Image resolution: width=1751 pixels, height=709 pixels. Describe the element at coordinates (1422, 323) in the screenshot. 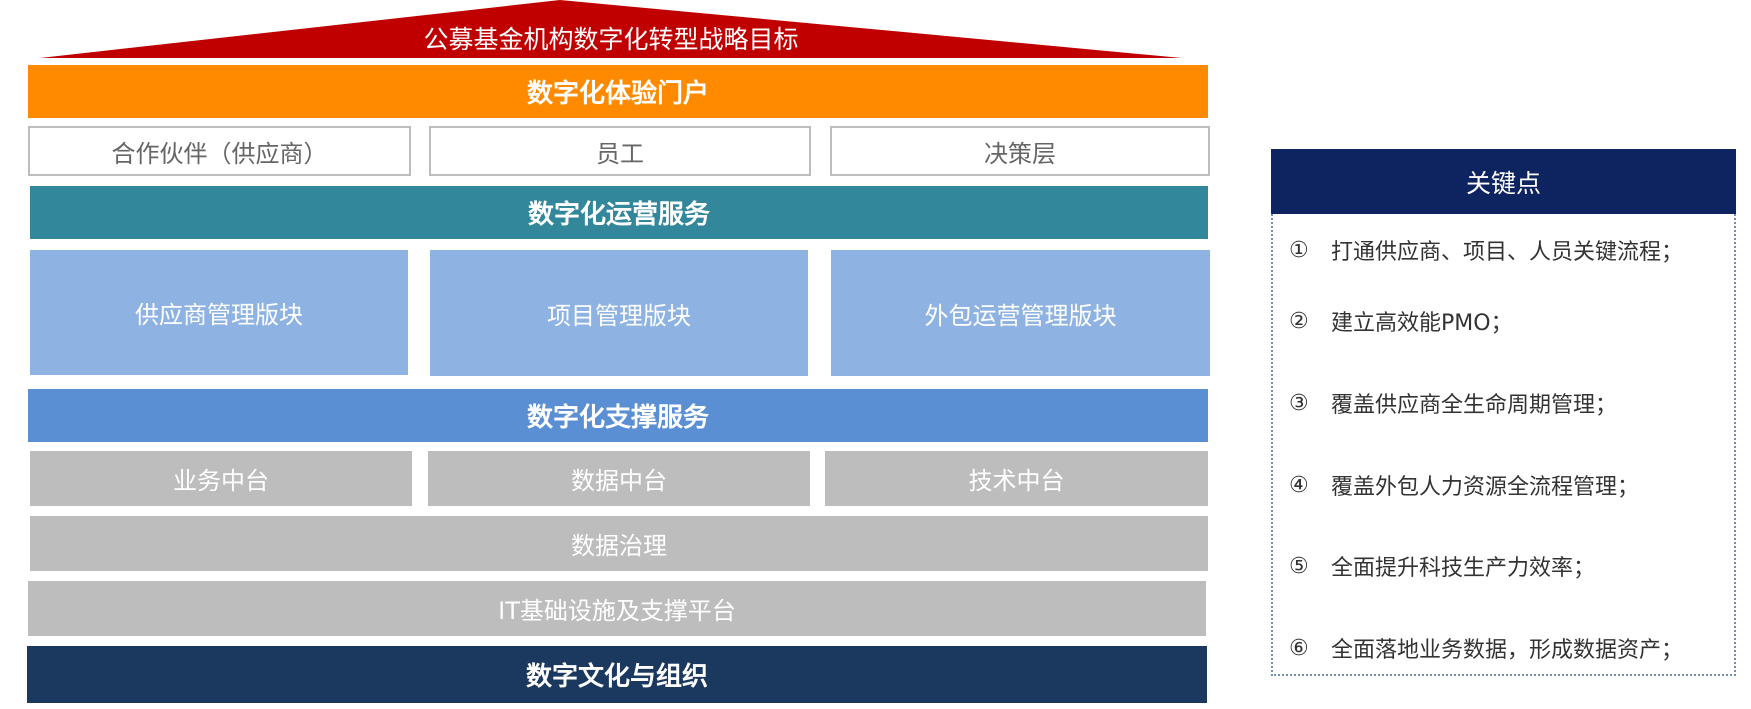

I see `key-point-text: 建立高效能PMO；` at that location.